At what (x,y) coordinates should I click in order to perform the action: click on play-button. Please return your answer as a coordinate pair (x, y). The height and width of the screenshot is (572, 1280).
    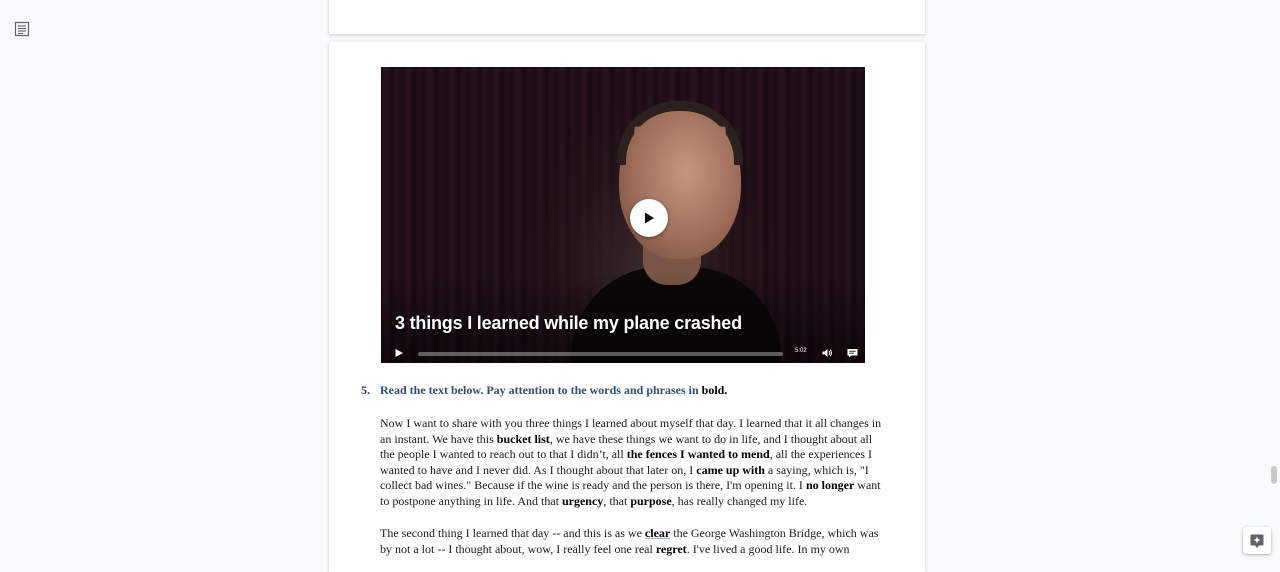
    Looking at the image, I should click on (649, 218).